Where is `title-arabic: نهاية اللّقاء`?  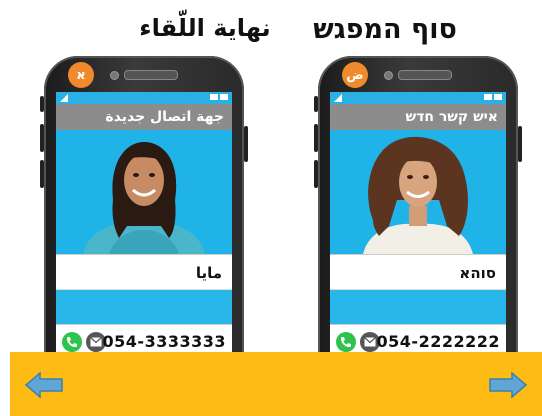
title-arabic: نهاية اللّقاء is located at coordinates (205, 28).